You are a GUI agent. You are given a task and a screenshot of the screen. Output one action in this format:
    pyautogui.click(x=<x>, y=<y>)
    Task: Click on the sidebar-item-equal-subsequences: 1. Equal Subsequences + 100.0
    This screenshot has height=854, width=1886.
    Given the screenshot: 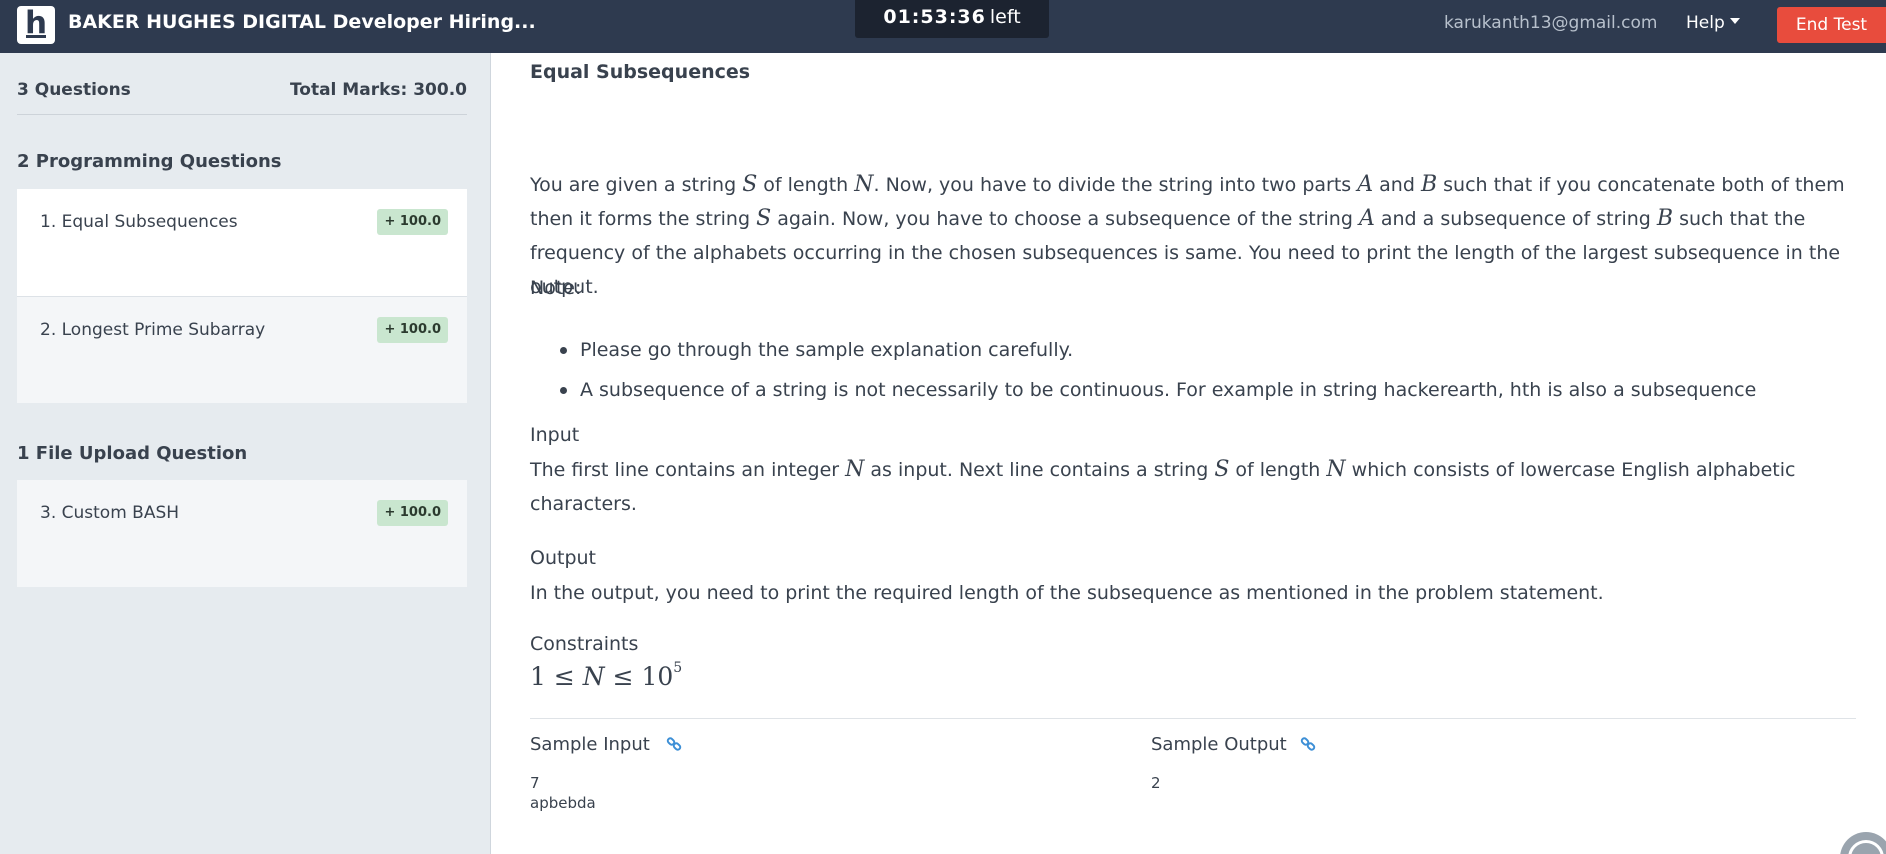 What is the action you would take?
    pyautogui.click(x=242, y=242)
    